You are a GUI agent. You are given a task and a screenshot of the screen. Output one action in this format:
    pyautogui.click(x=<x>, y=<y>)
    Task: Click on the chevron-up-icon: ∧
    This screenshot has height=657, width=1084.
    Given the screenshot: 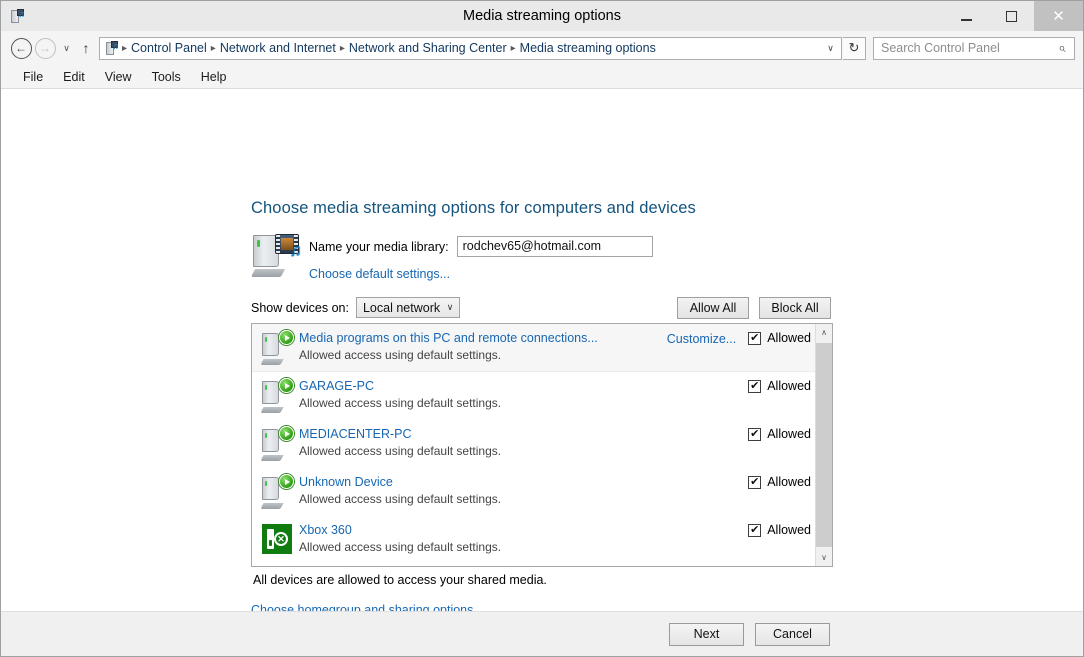 What is the action you would take?
    pyautogui.click(x=824, y=332)
    